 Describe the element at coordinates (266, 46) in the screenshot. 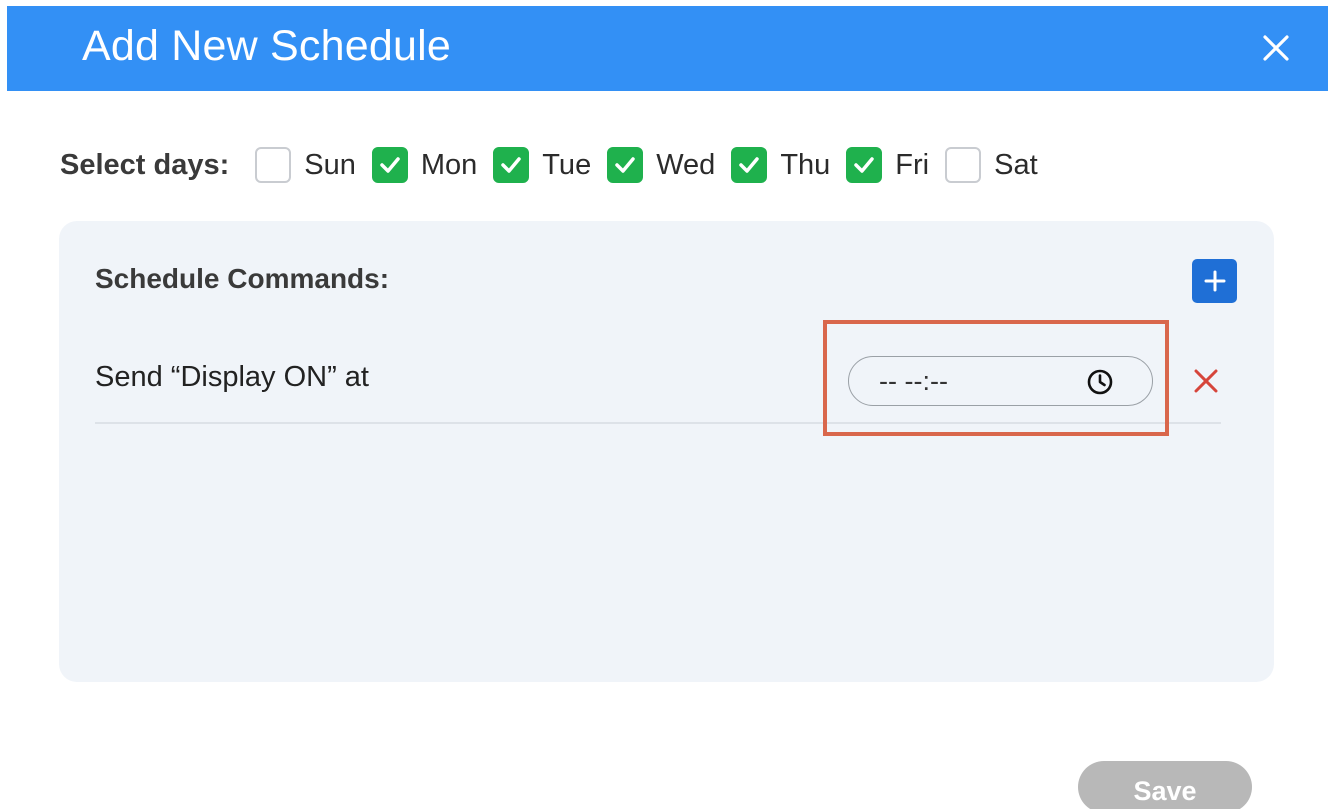

I see `modal-title: Add New Schedule` at that location.